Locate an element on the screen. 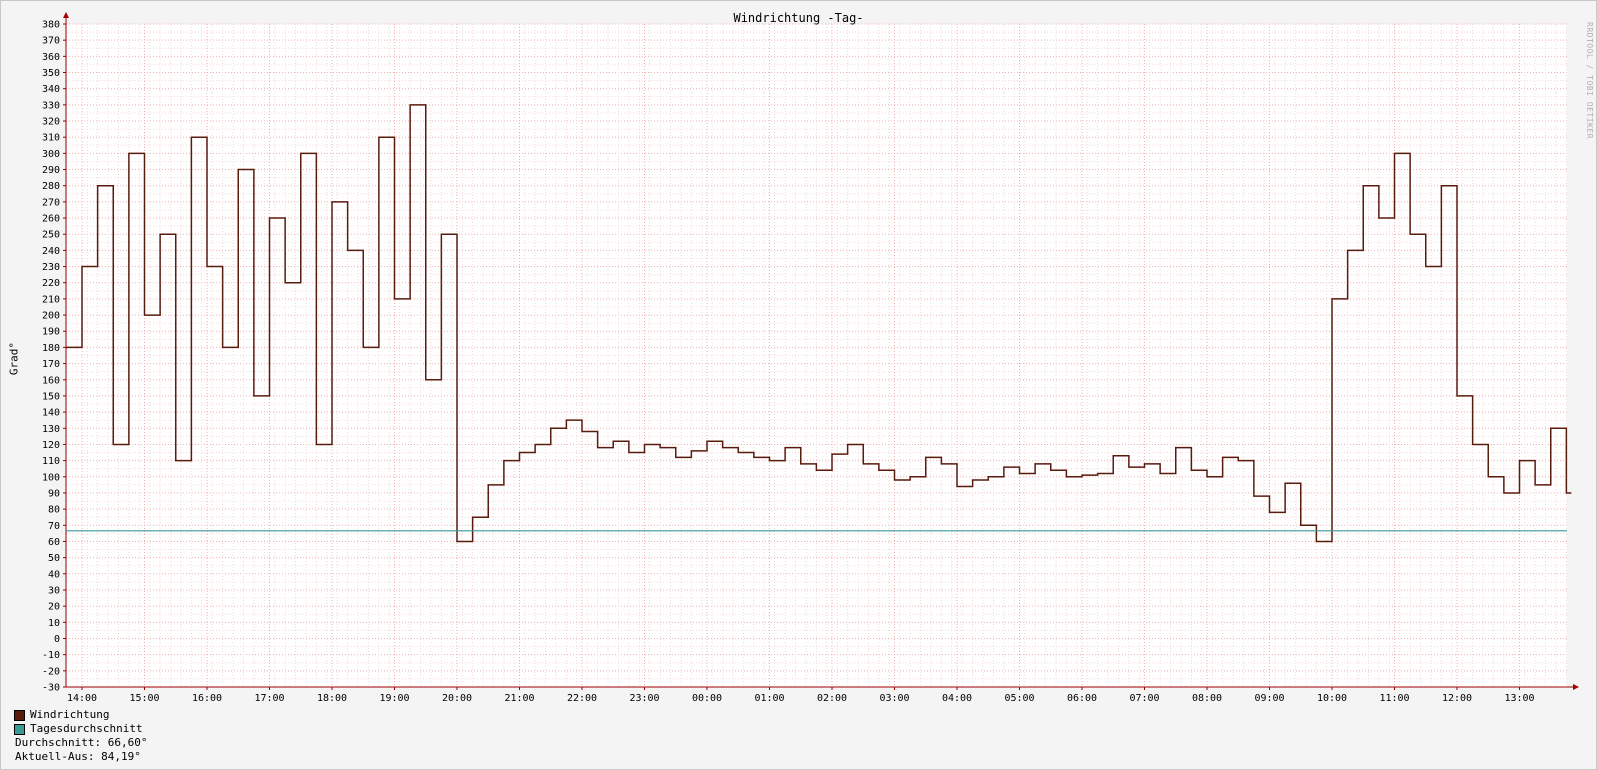  y-tick-label: 220 is located at coordinates (51, 283).